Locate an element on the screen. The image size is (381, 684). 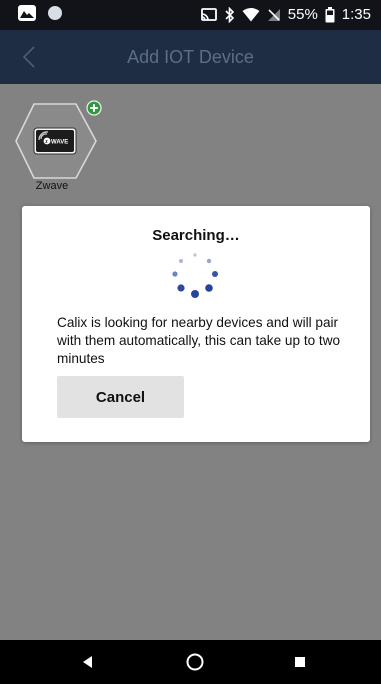
page-title: Add IOT Device is located at coordinates (190, 57).